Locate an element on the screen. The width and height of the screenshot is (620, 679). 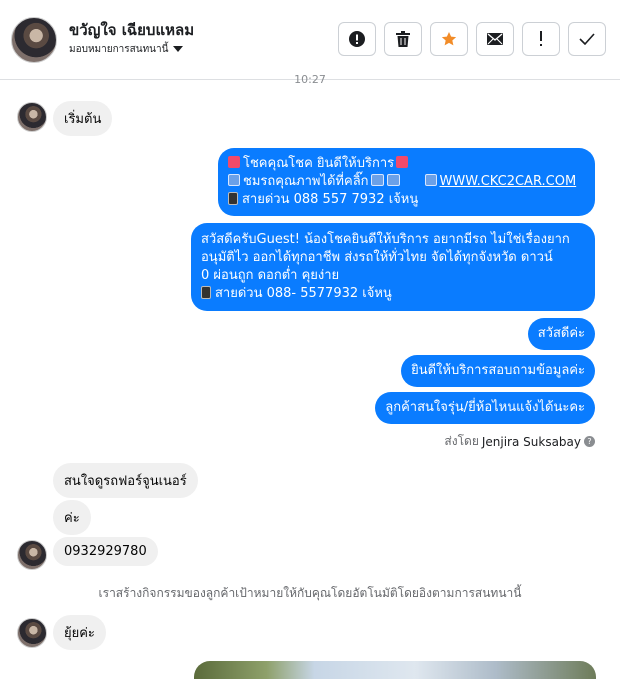
outgoing-message: ลูกค้าสนใจรุ่น/ยี่ห้อไหนแจ้งได้นะคะ is located at coordinates (485, 408).